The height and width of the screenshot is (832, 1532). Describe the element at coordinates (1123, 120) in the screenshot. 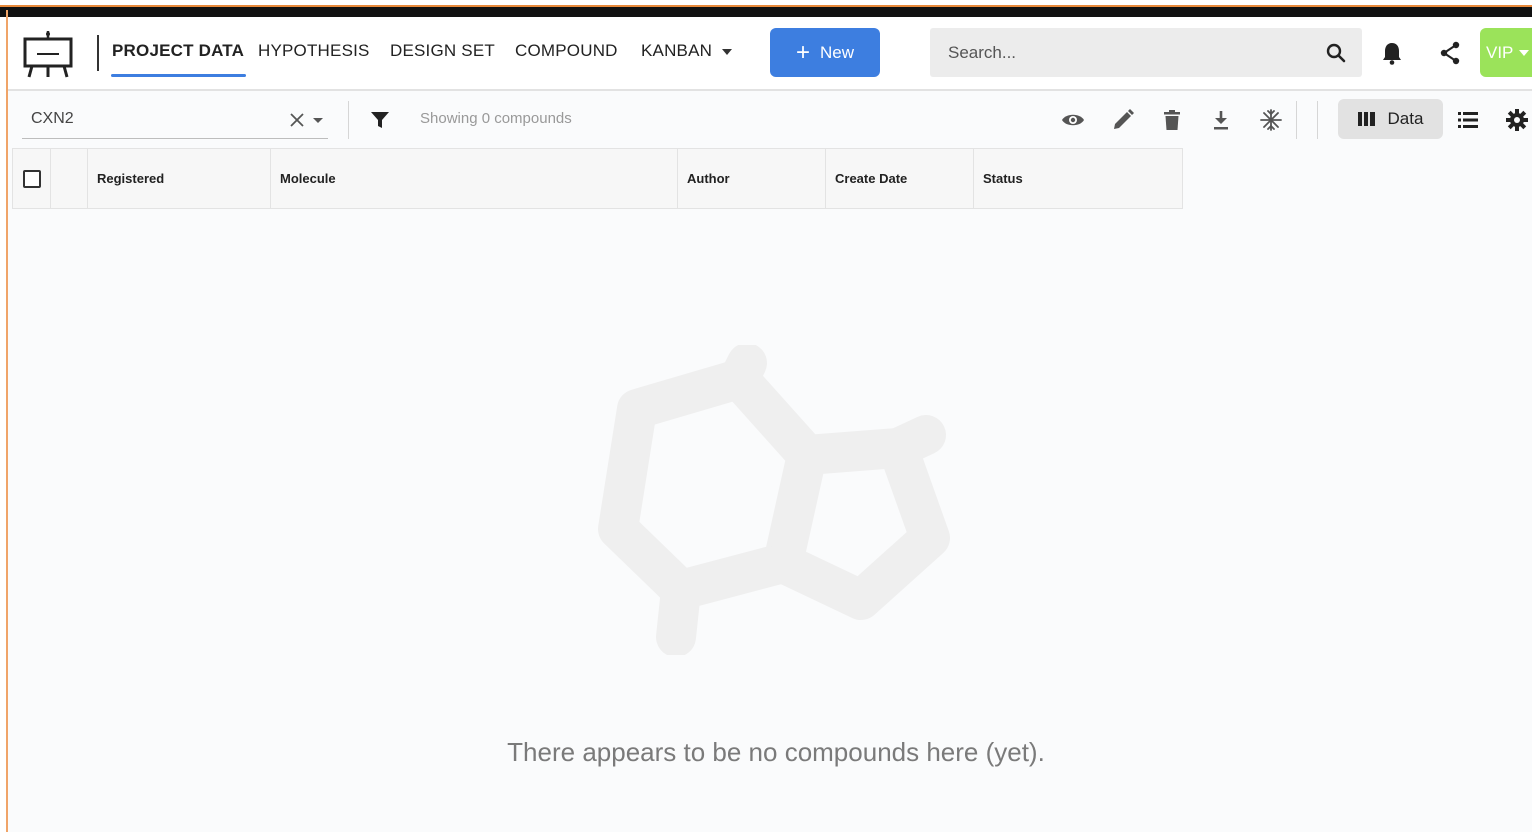

I see `pencil-icon` at that location.